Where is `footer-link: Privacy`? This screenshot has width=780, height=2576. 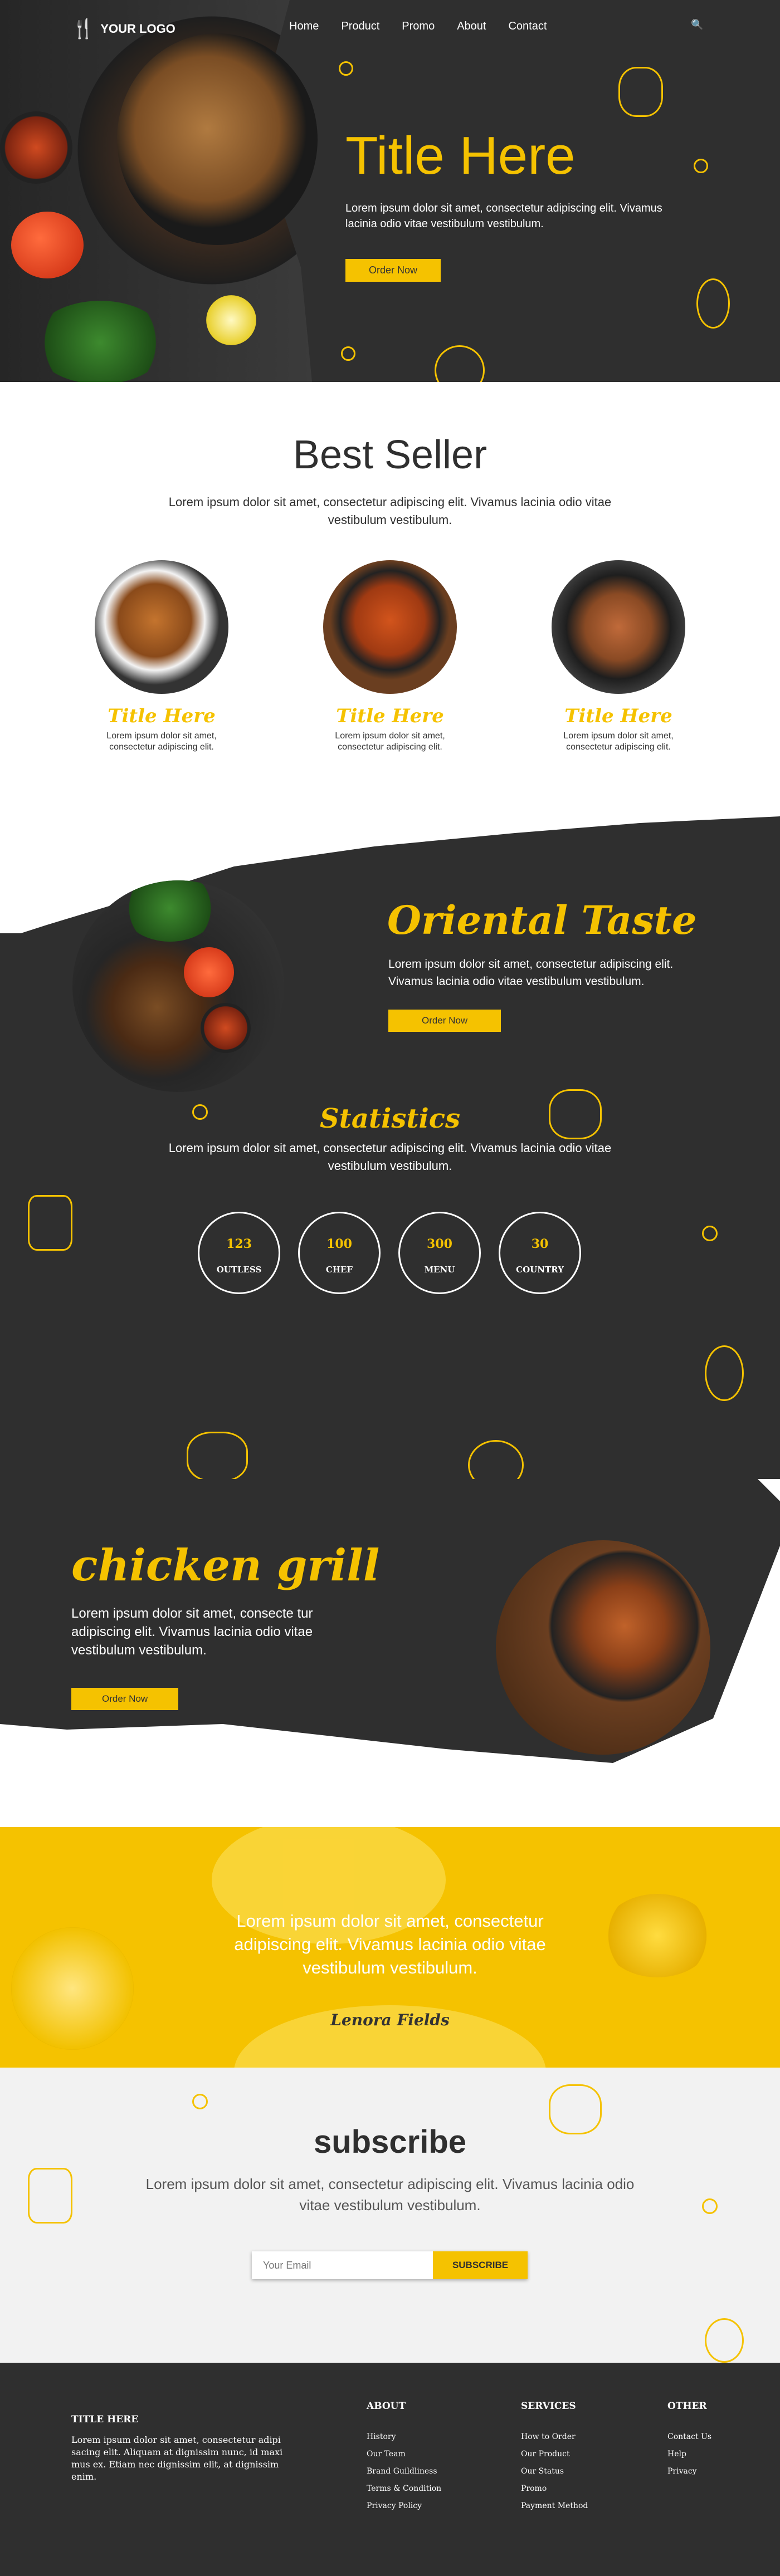 footer-link: Privacy is located at coordinates (689, 2471).